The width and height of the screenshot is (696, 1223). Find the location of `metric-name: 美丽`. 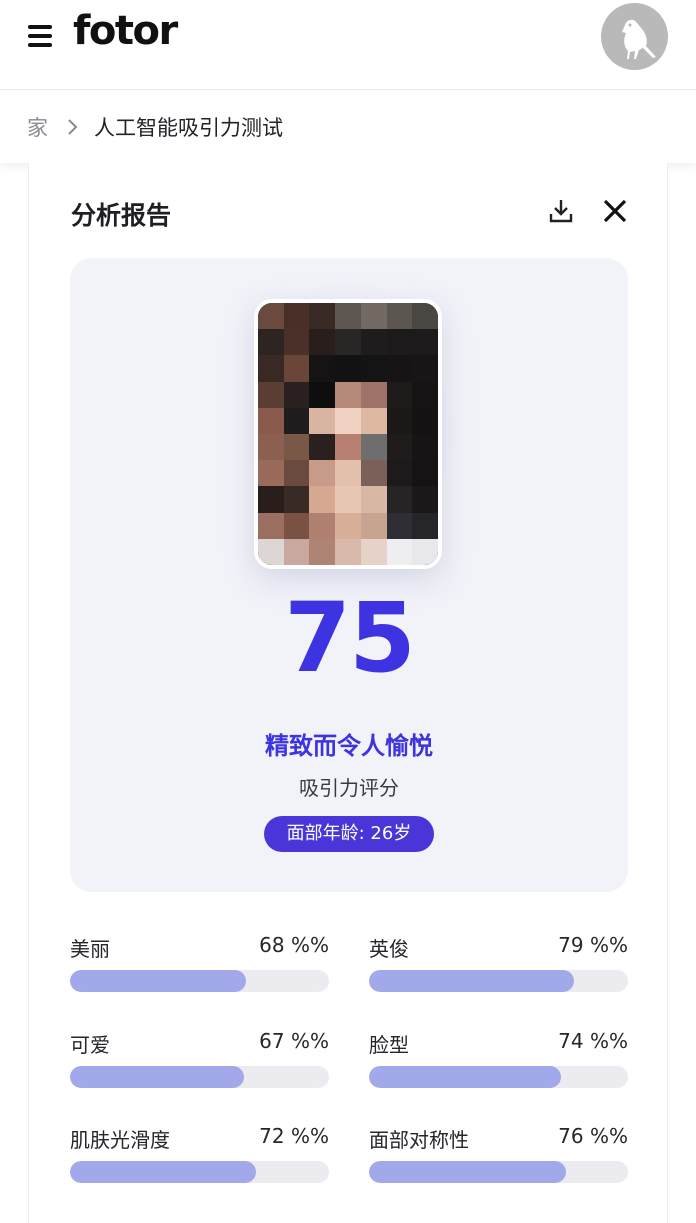

metric-name: 美丽 is located at coordinates (90, 949).